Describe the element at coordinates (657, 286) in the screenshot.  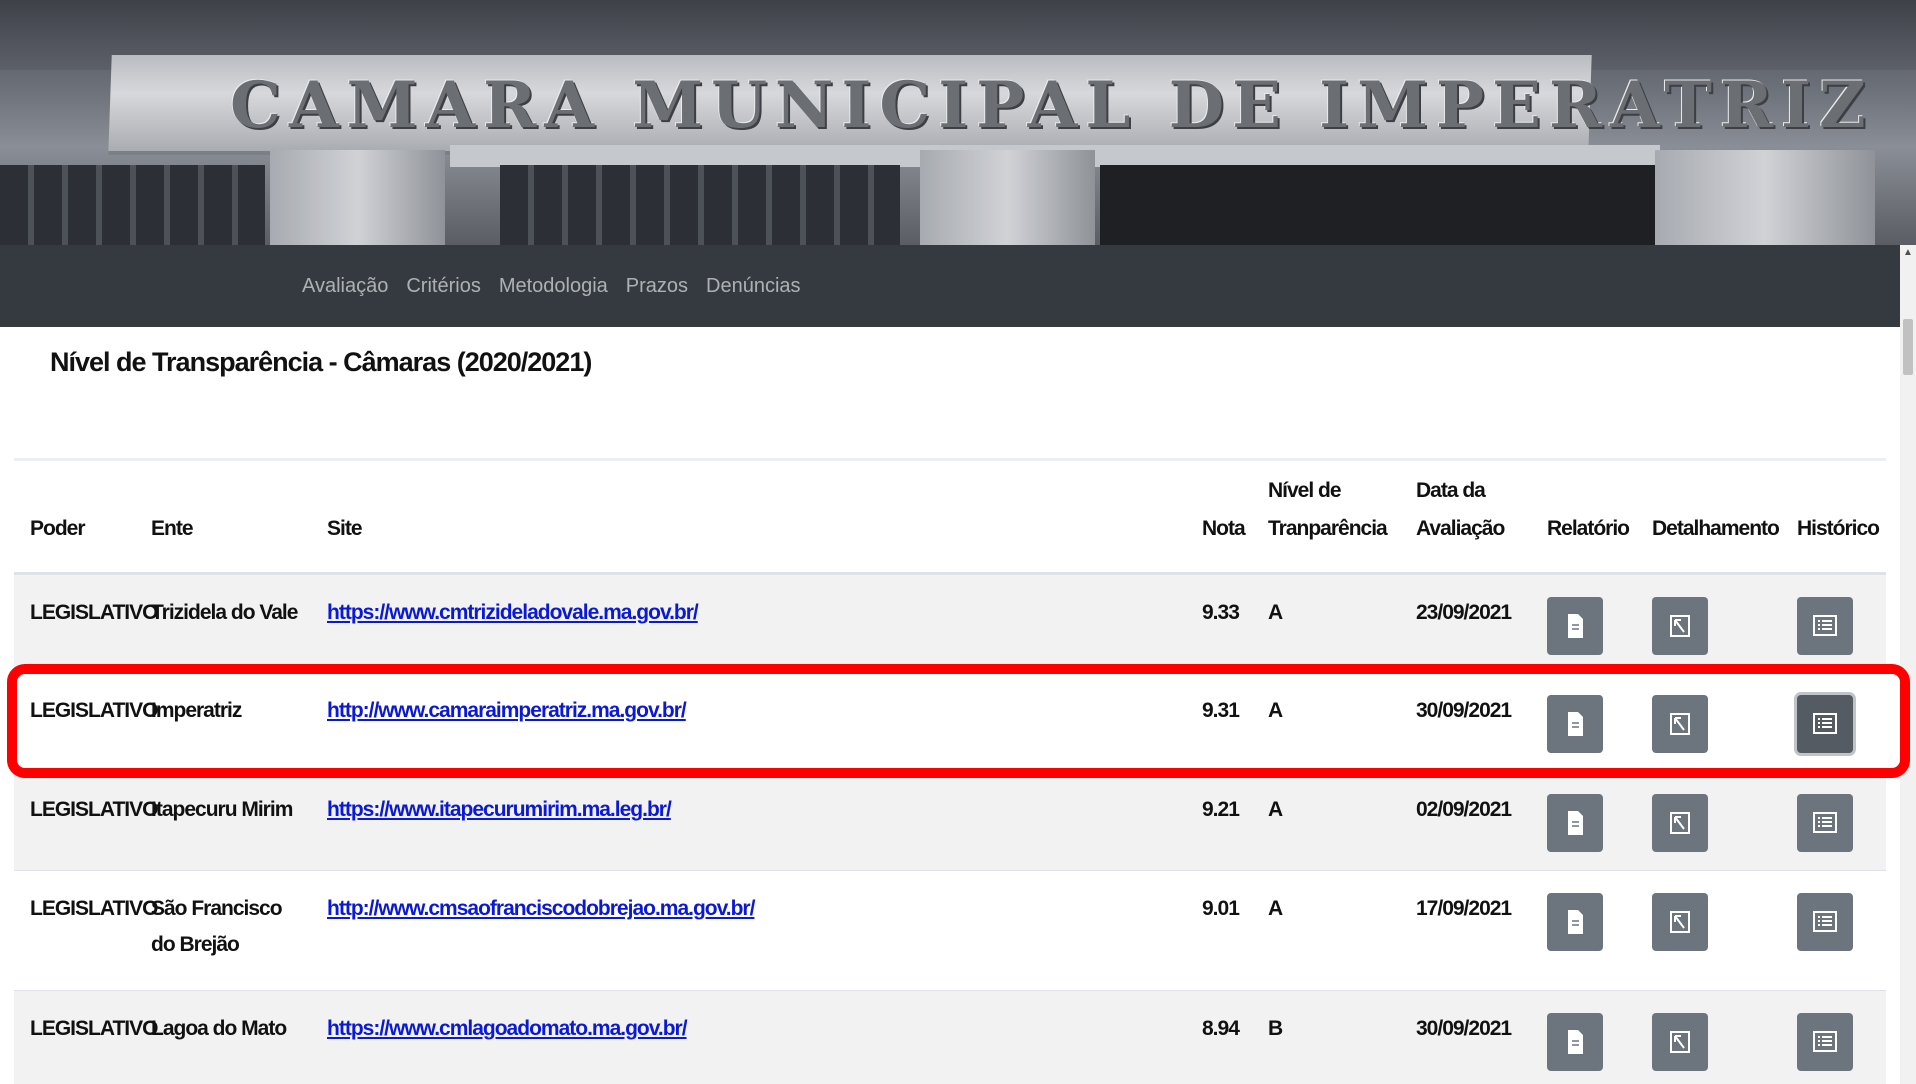
I see `nav-item-prazos: Prazos` at that location.